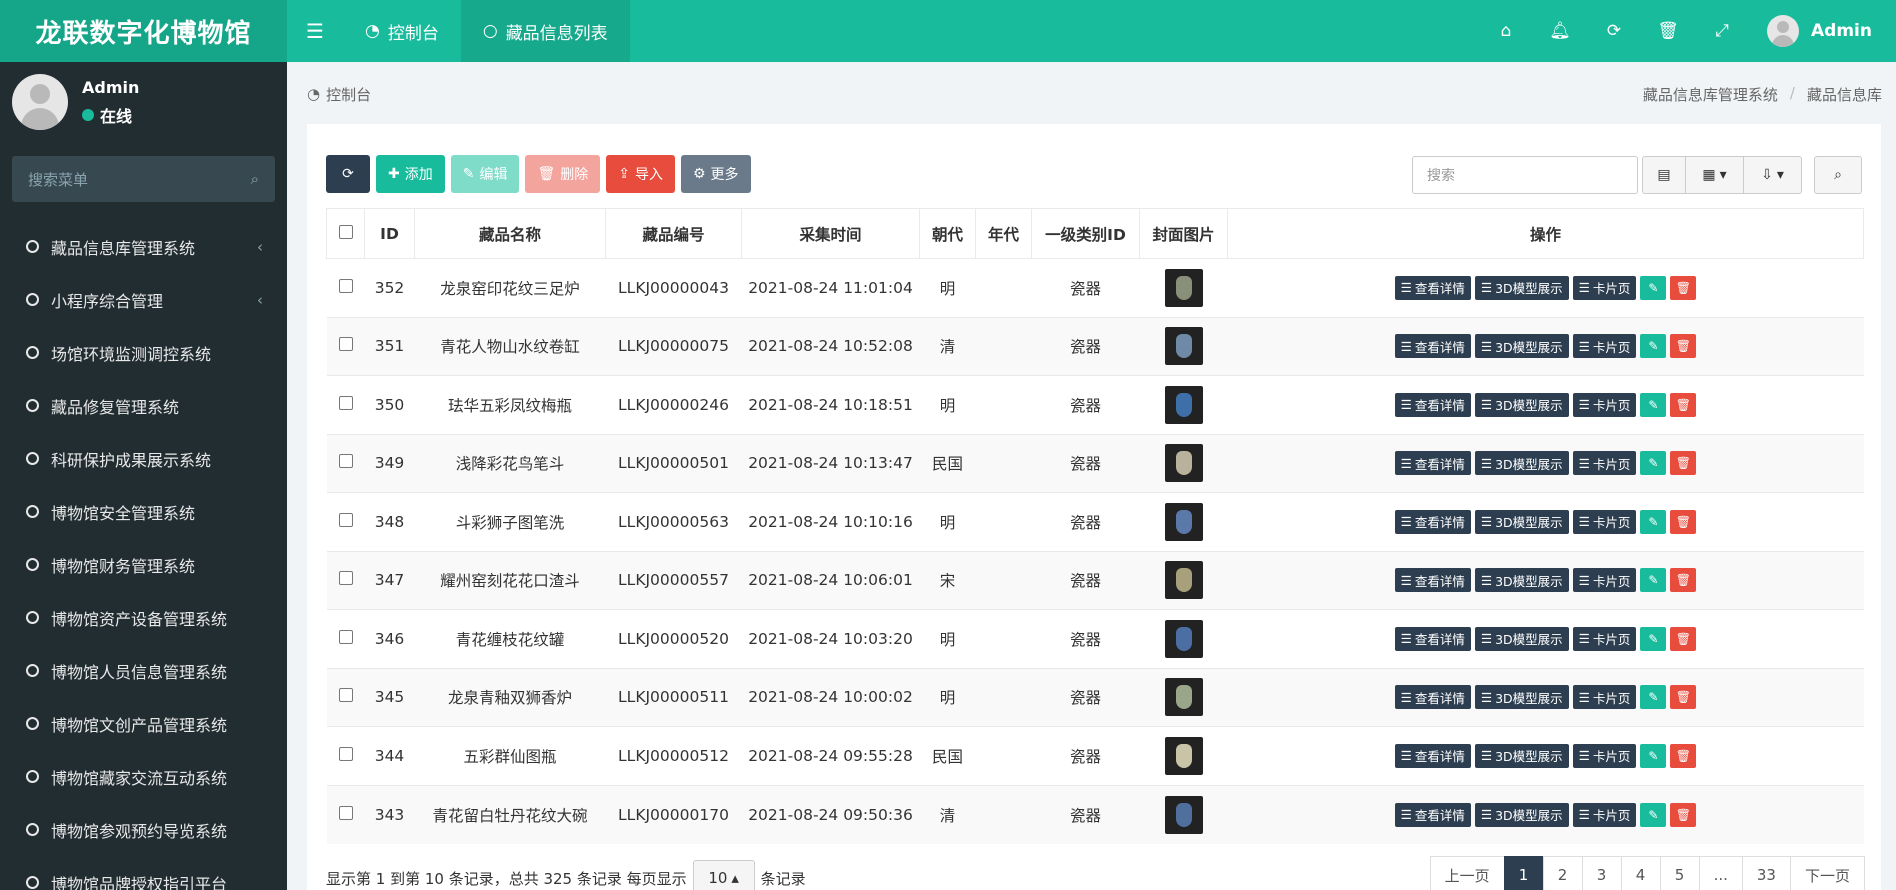 This screenshot has height=890, width=1896. What do you see at coordinates (1766, 873) in the screenshot?
I see `page-button: 33` at bounding box center [1766, 873].